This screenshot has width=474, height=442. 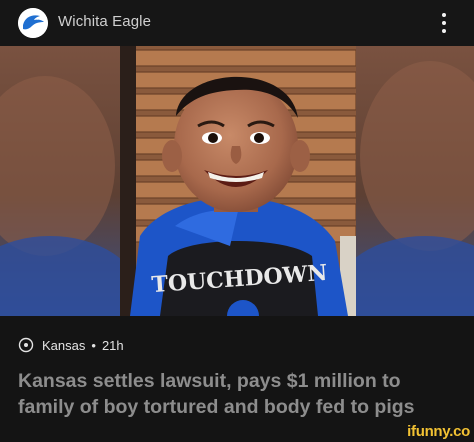 I want to click on eagle-logo-icon, so click(x=33, y=23).